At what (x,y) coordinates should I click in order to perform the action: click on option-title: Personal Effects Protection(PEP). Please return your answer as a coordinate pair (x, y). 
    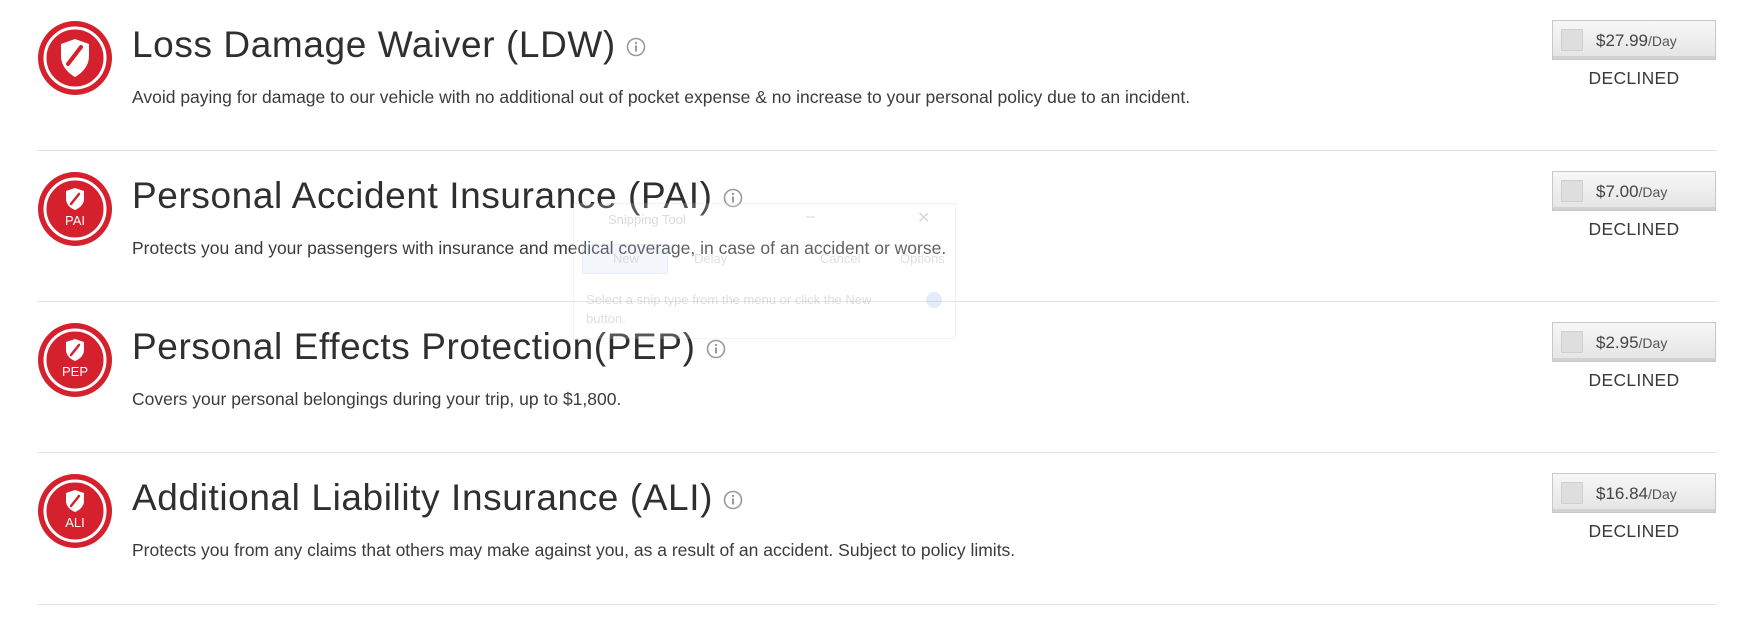
    Looking at the image, I should click on (414, 346).